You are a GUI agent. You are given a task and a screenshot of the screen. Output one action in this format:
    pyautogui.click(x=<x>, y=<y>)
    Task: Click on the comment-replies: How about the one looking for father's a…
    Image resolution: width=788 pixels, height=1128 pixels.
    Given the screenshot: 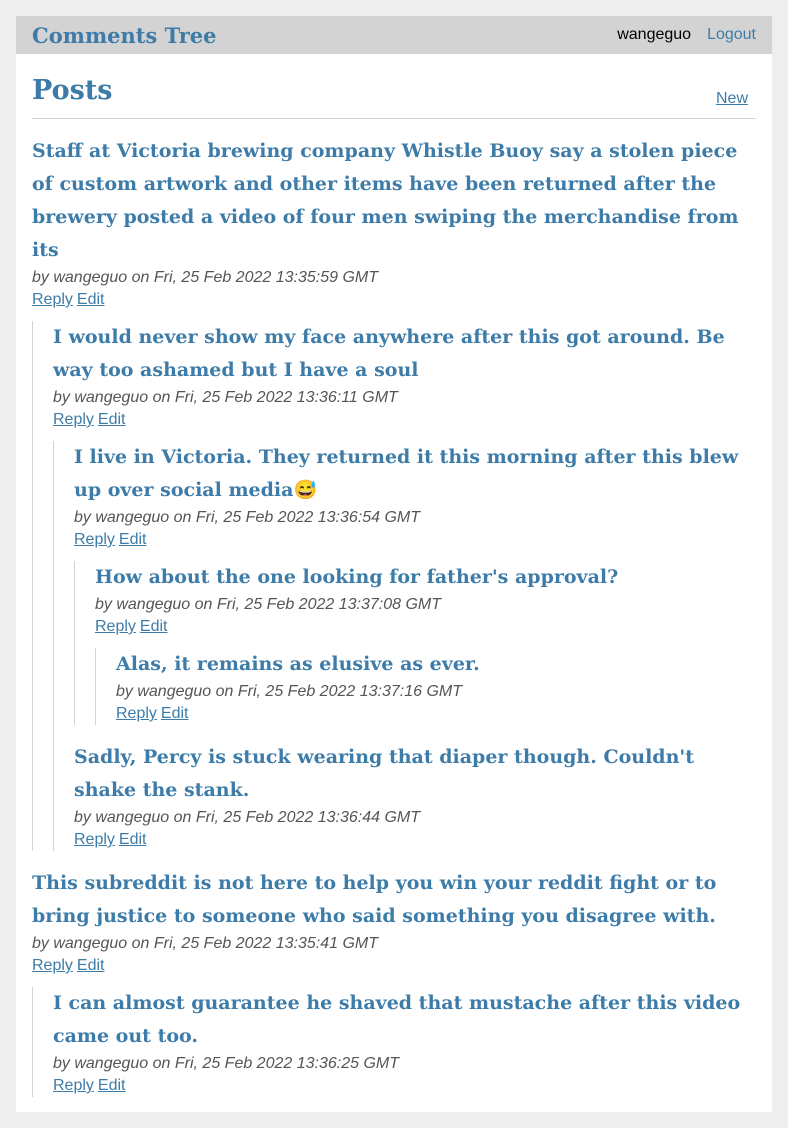 What is the action you would take?
    pyautogui.click(x=415, y=643)
    